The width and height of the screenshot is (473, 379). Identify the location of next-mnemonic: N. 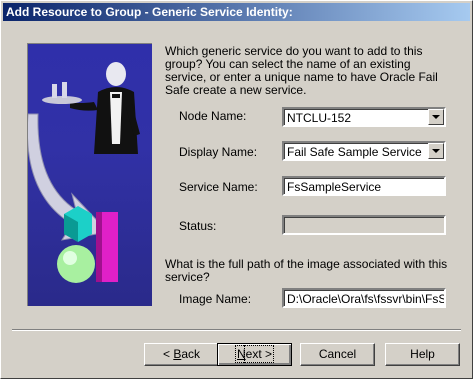
(241, 354).